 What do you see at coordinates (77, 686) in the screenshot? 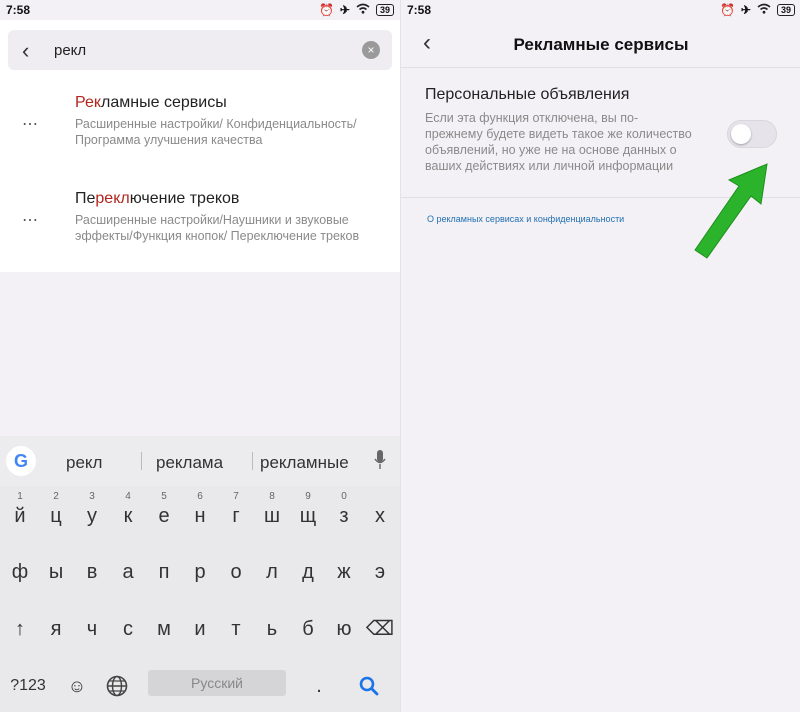
I see `emoji-key: ☺` at bounding box center [77, 686].